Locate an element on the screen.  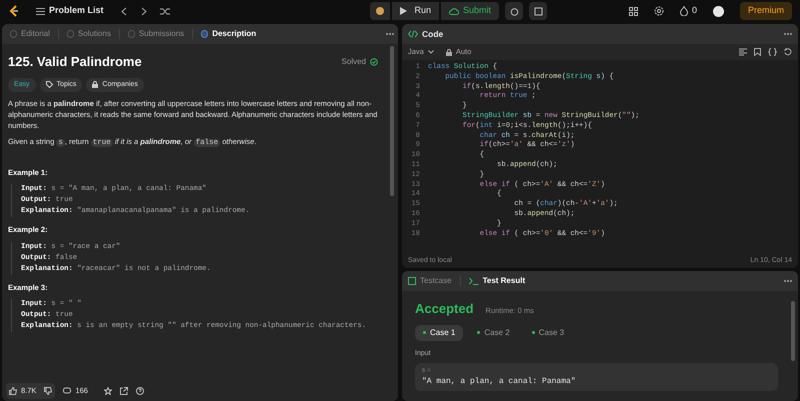
case-tab: Case 1 is located at coordinates (439, 332).